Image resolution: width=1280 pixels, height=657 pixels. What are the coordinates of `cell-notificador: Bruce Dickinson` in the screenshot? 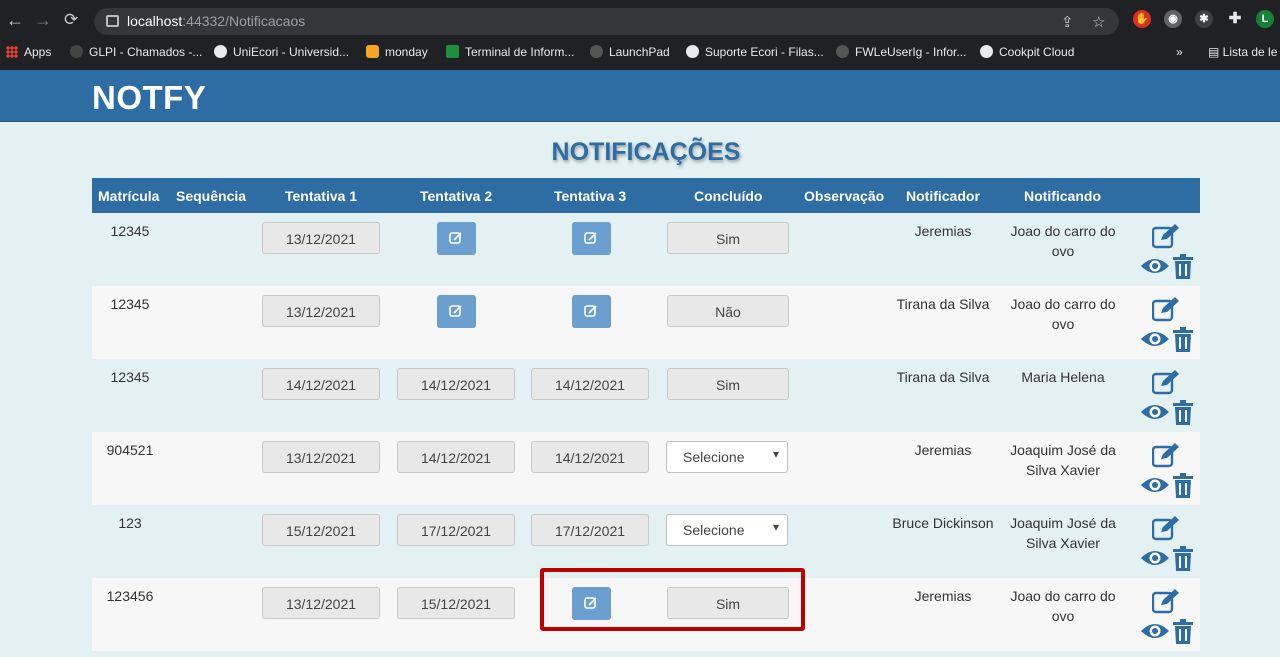 It's located at (943, 523).